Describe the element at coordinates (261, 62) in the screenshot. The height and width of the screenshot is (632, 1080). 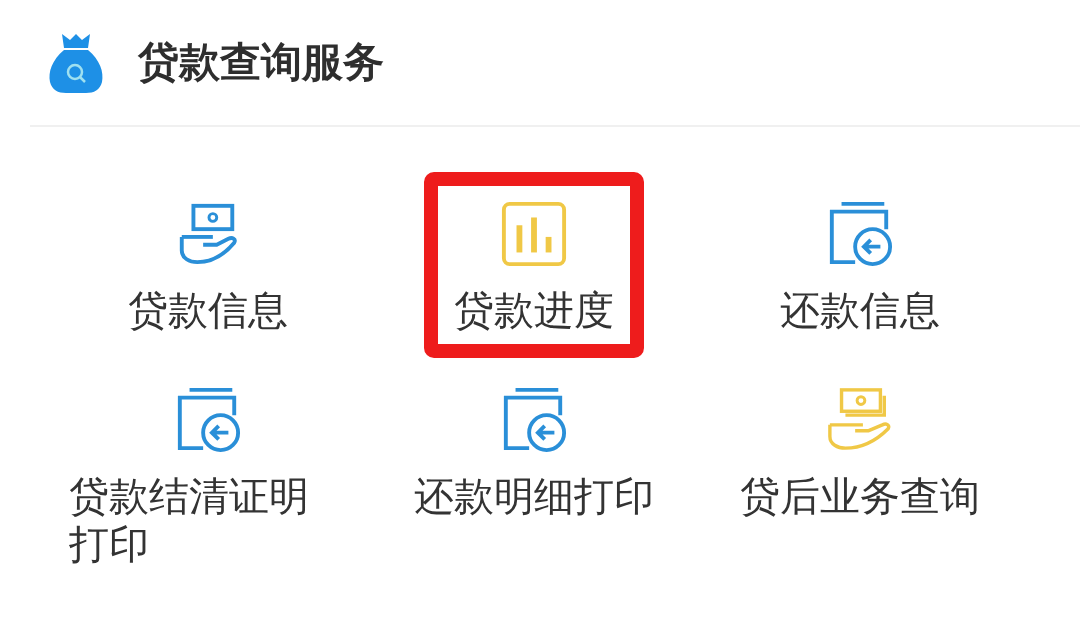
I see `section-title: 贷款查询服务` at that location.